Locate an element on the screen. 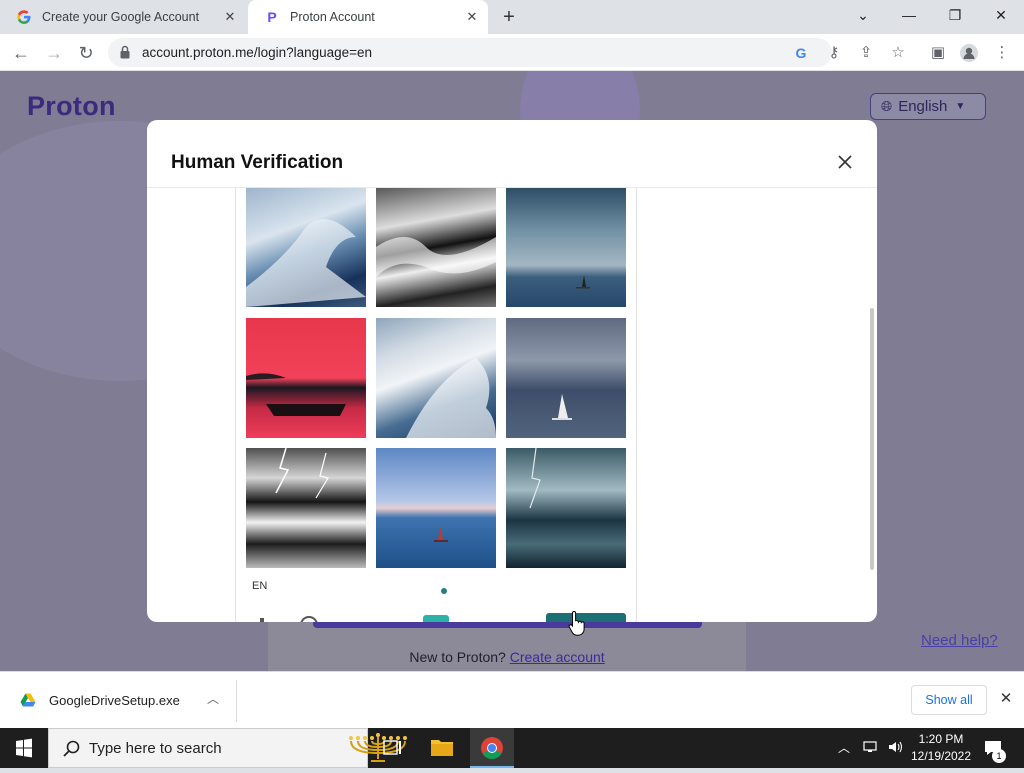 The width and height of the screenshot is (1024, 773). network-icon is located at coordinates (871, 747).